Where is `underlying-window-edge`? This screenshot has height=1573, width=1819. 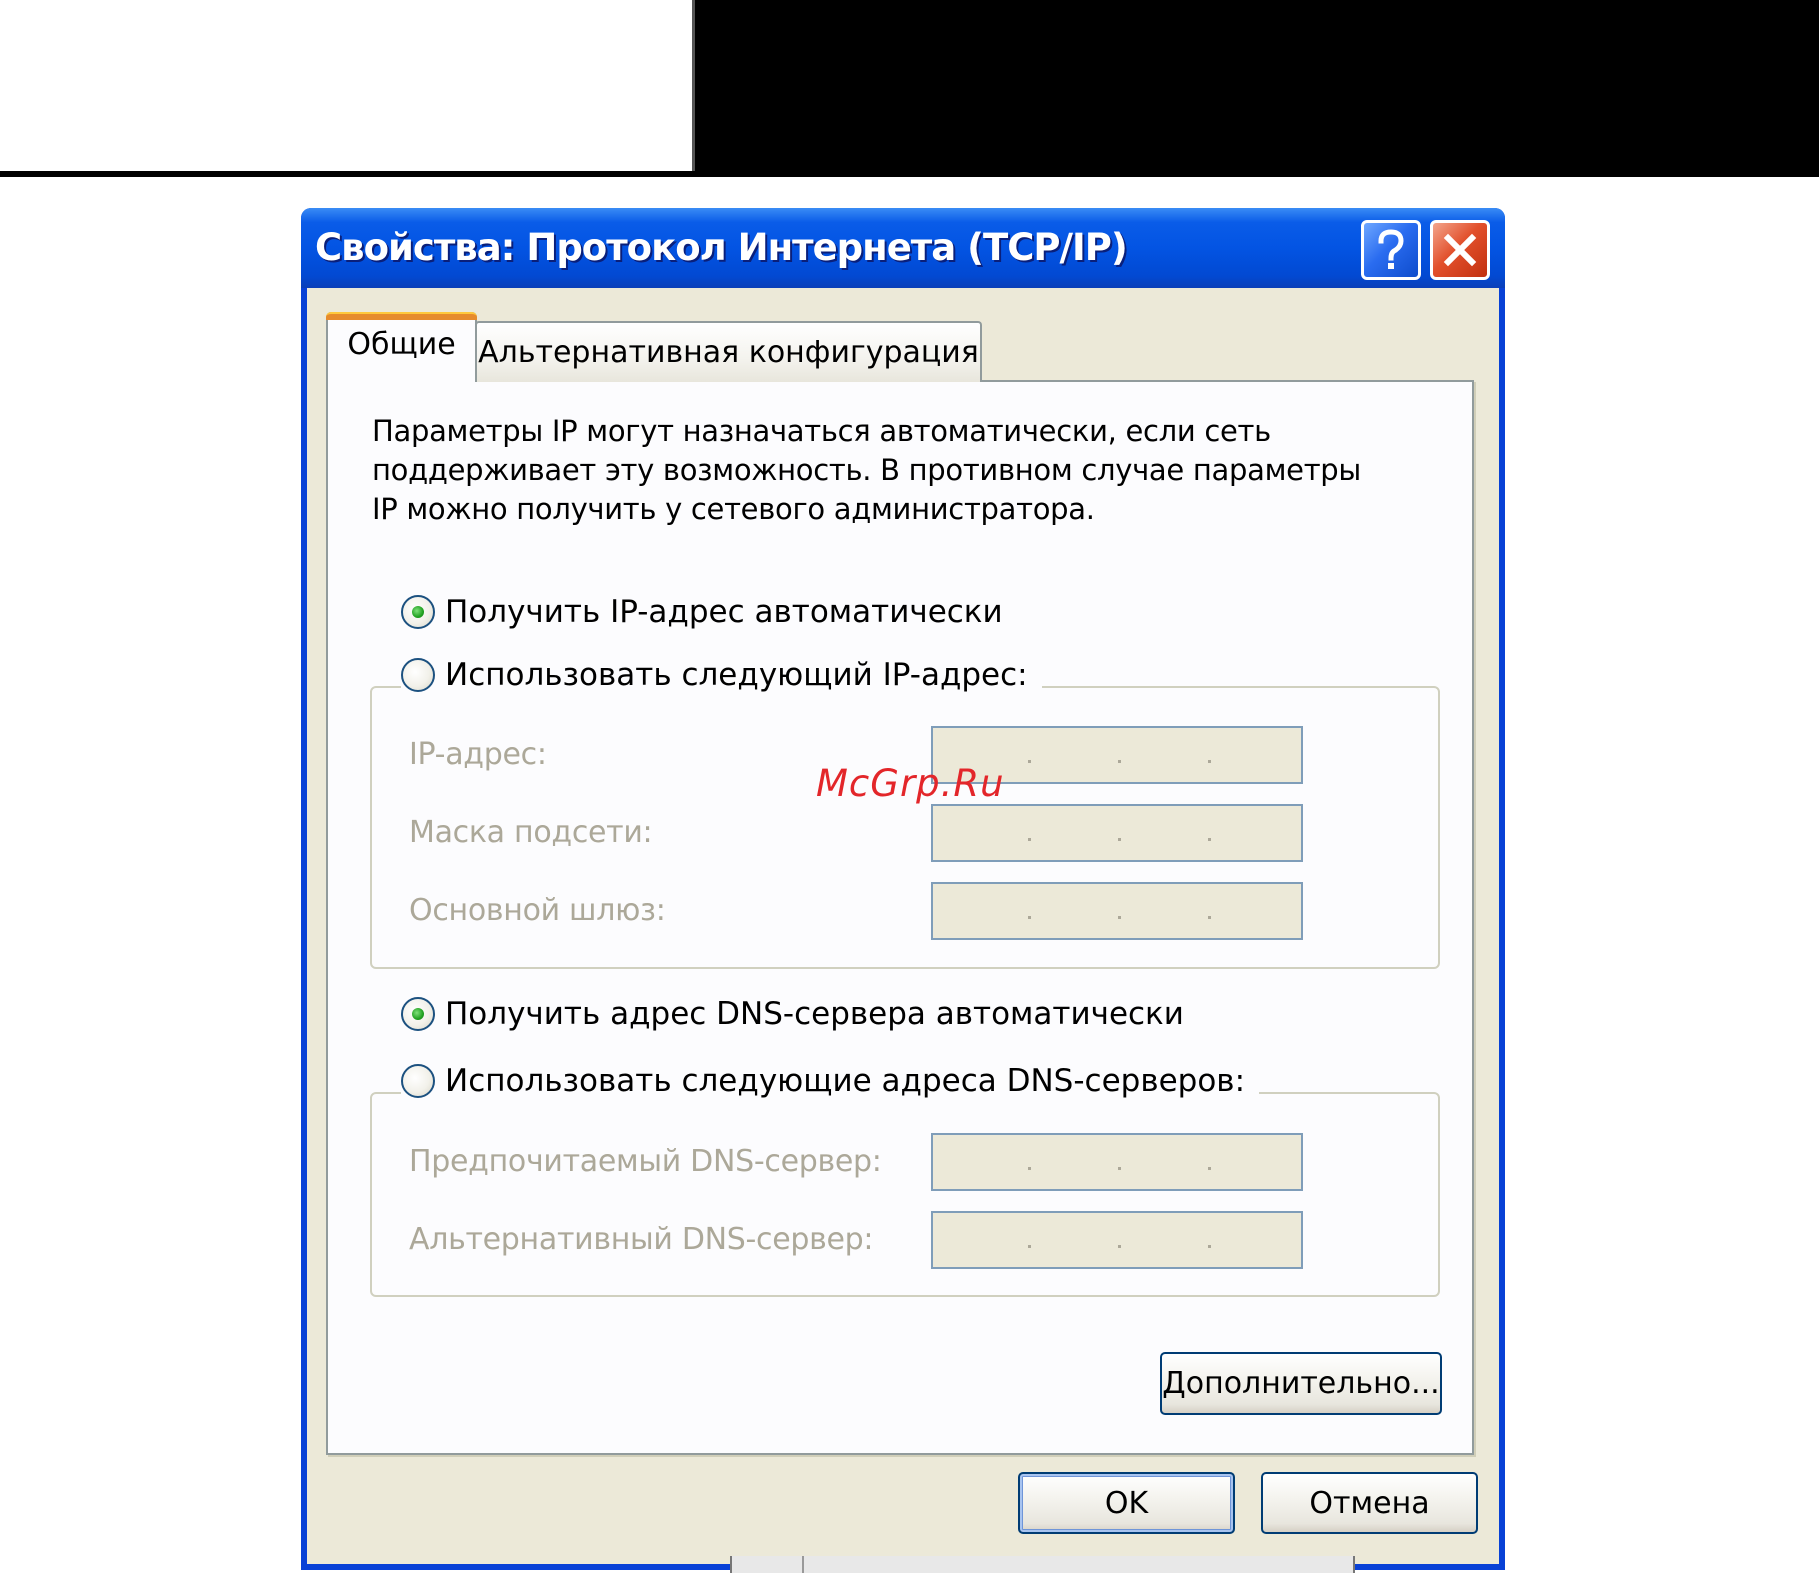
underlying-window-edge is located at coordinates (1042, 1564).